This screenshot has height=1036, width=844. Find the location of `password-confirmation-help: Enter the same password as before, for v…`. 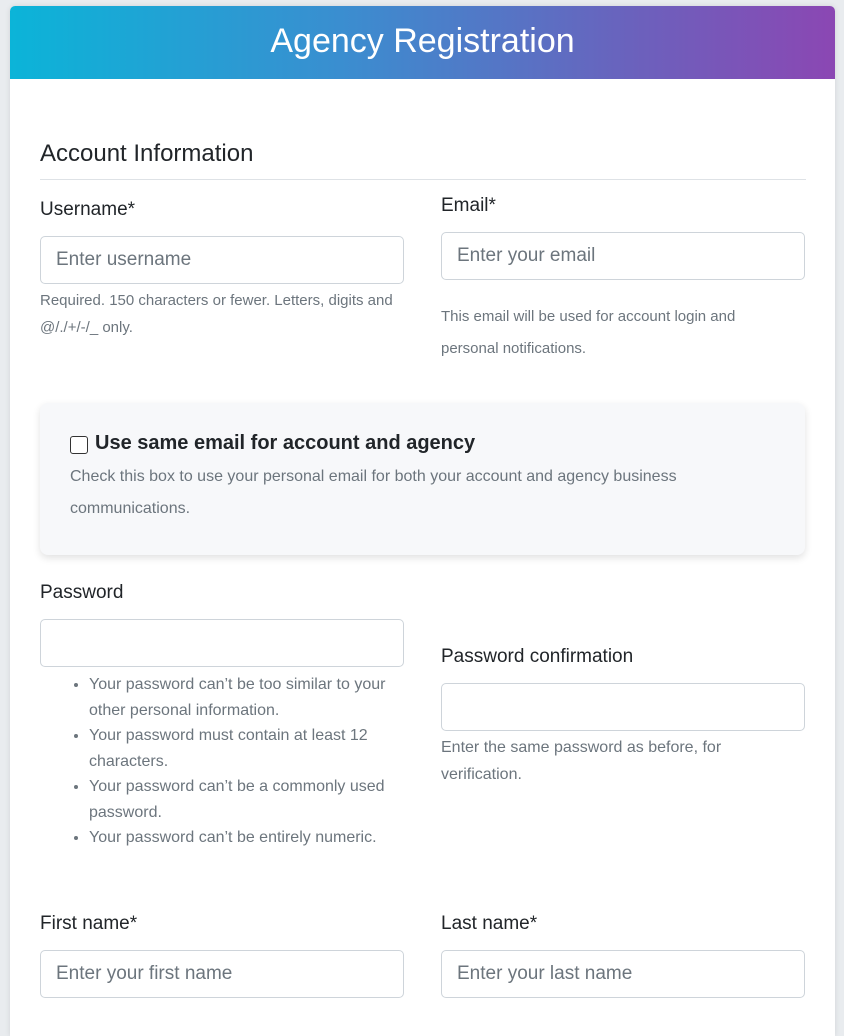

password-confirmation-help: Enter the same password as before, for v… is located at coordinates (581, 761).